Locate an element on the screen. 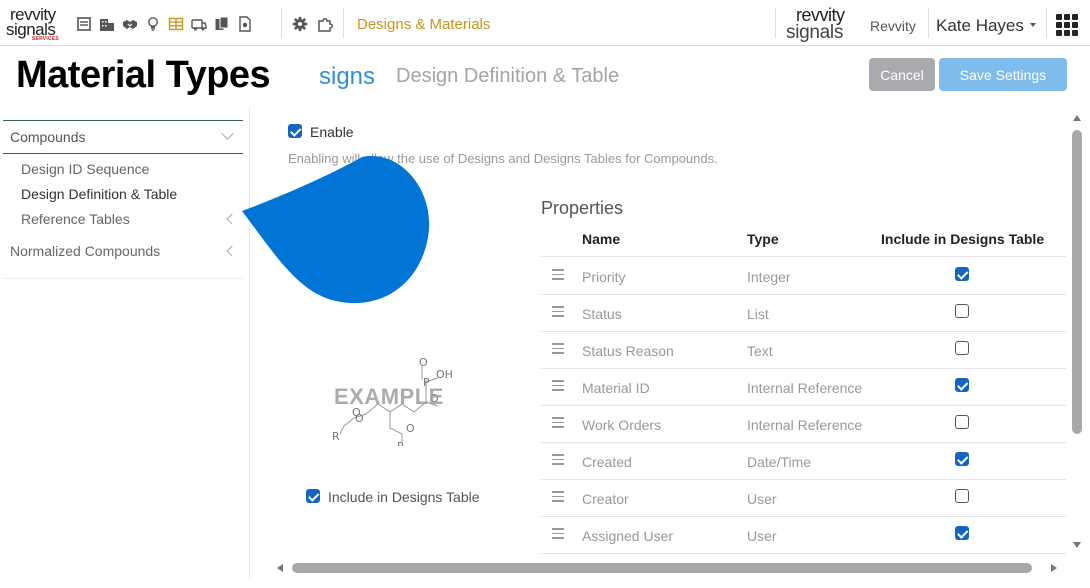 The width and height of the screenshot is (1090, 588). scroll-up-icon is located at coordinates (1077, 118).